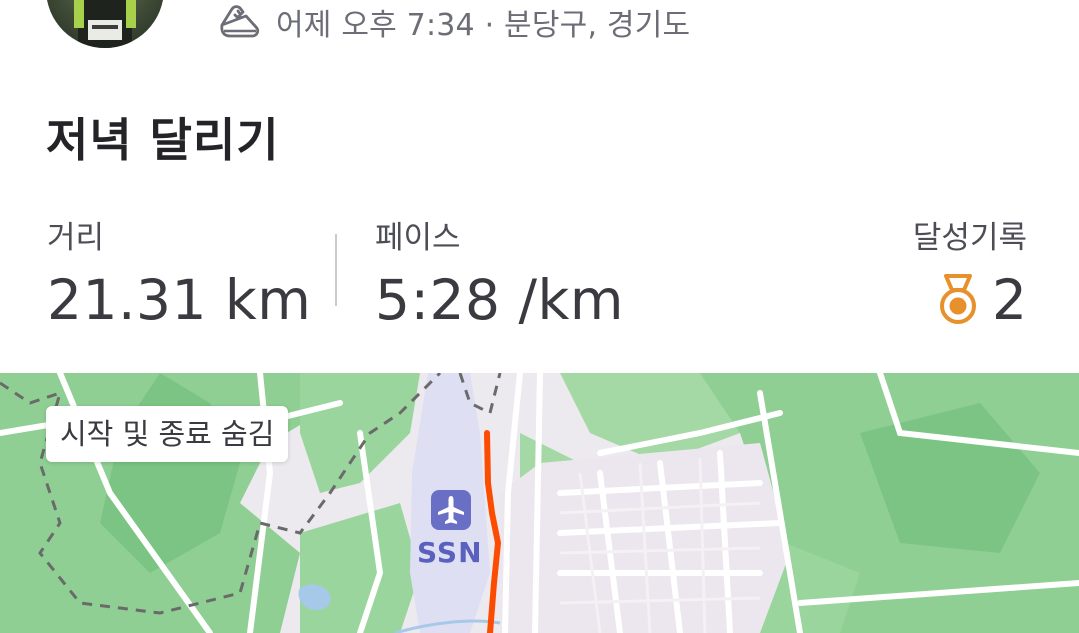 This screenshot has width=1079, height=633. Describe the element at coordinates (105, 24) in the screenshot. I see `avatar` at that location.